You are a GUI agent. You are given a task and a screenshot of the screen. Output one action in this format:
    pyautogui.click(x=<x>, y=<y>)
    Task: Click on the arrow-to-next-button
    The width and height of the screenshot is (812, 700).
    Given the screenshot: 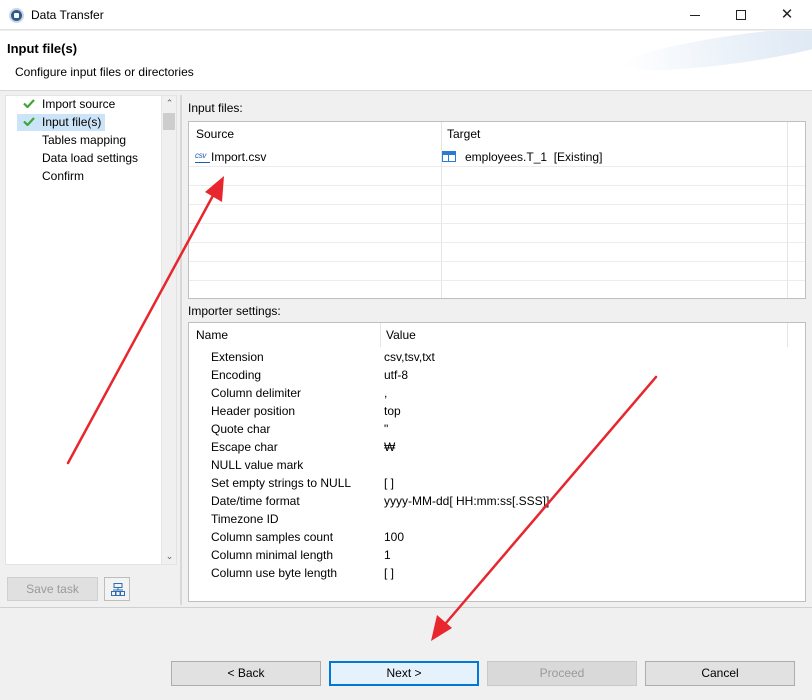 What is the action you would take?
    pyautogui.click(x=544, y=508)
    